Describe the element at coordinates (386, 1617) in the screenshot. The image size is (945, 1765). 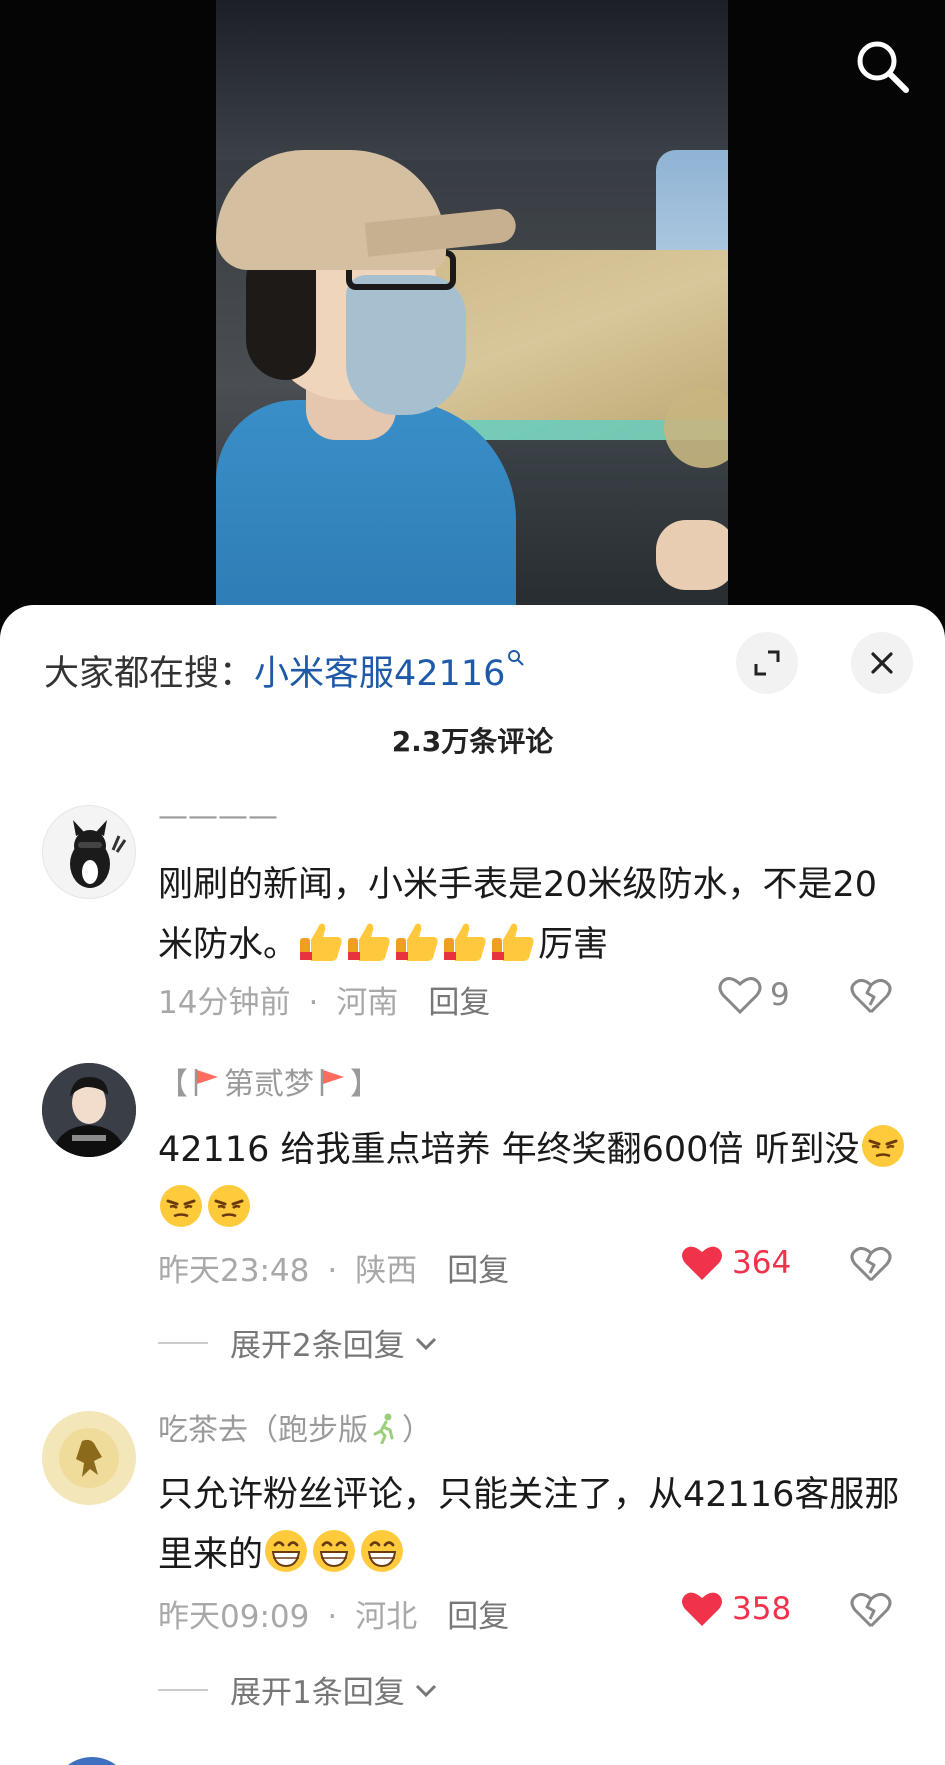
I see `comment-location: 河北` at that location.